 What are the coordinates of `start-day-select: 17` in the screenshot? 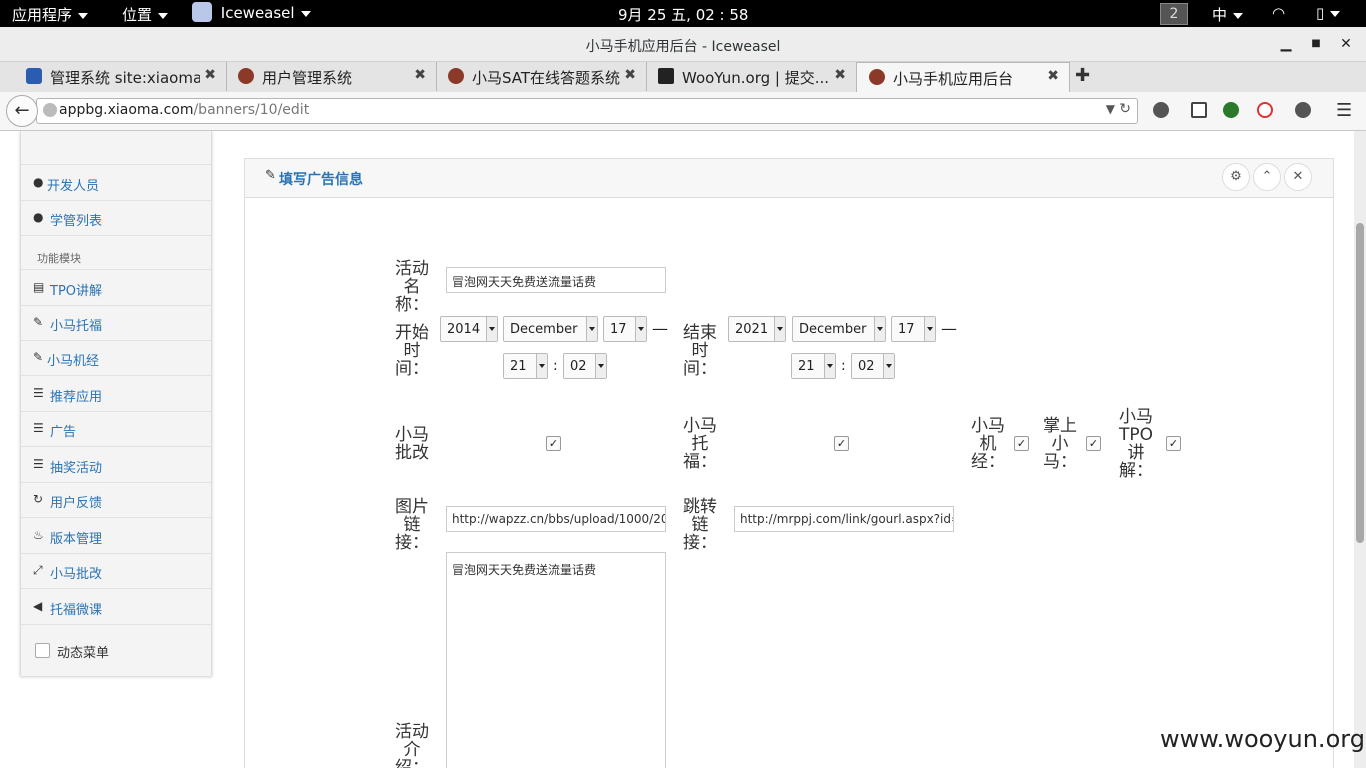 It's located at (625, 329).